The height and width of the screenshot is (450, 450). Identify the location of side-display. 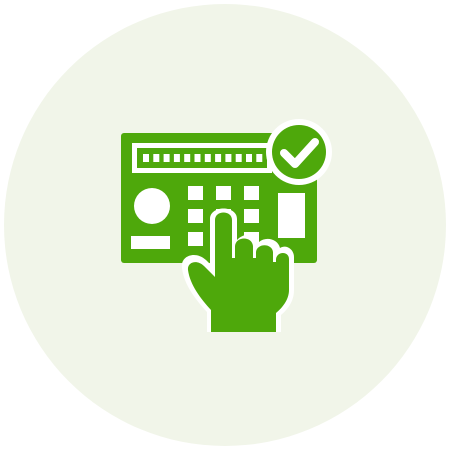
(291, 215).